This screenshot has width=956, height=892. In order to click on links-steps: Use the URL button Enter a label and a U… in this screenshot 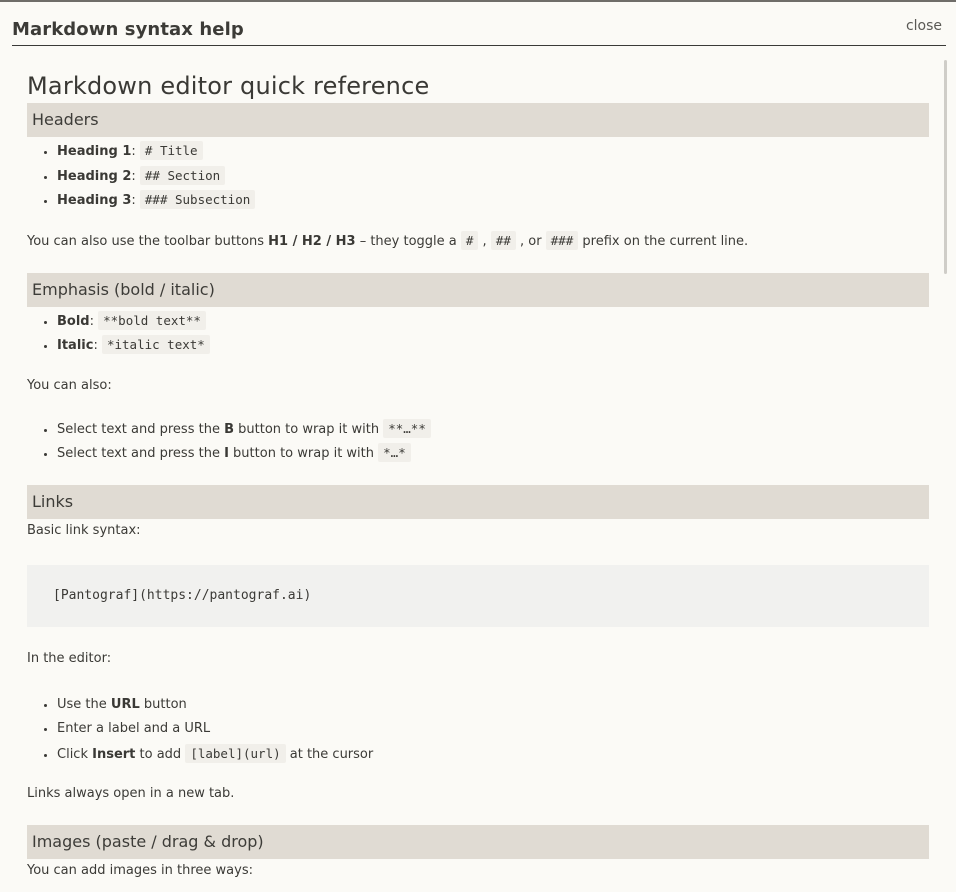, I will do `click(478, 730)`.